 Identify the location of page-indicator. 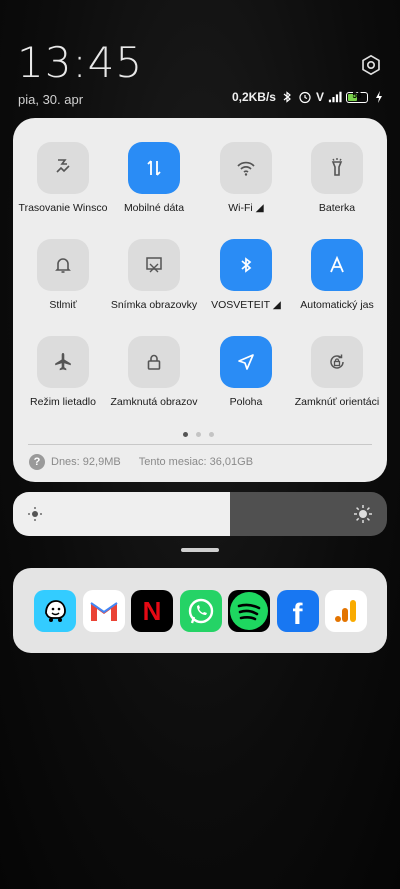
(198, 434).